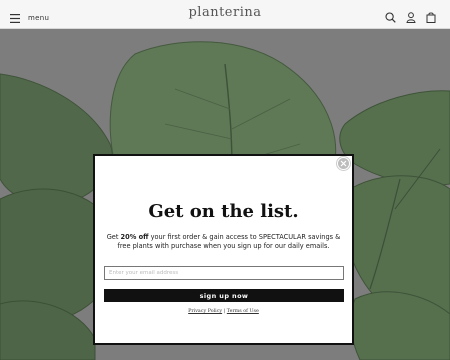 The height and width of the screenshot is (360, 450). I want to click on search-icon, so click(390, 17).